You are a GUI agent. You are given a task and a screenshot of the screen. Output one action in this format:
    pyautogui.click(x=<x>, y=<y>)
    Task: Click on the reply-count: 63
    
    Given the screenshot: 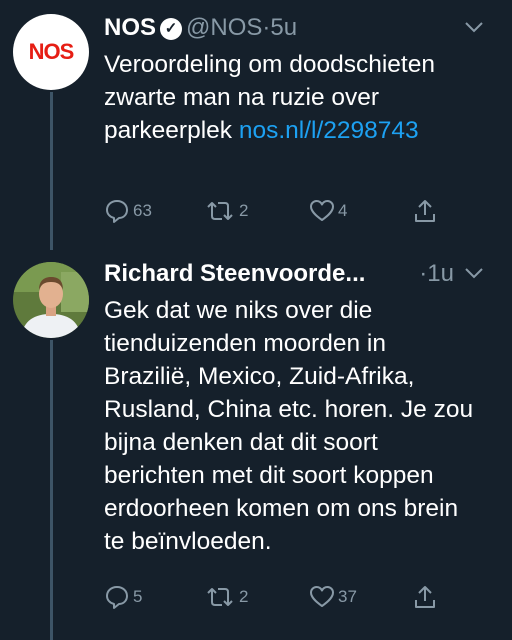 What is the action you would take?
    pyautogui.click(x=142, y=210)
    